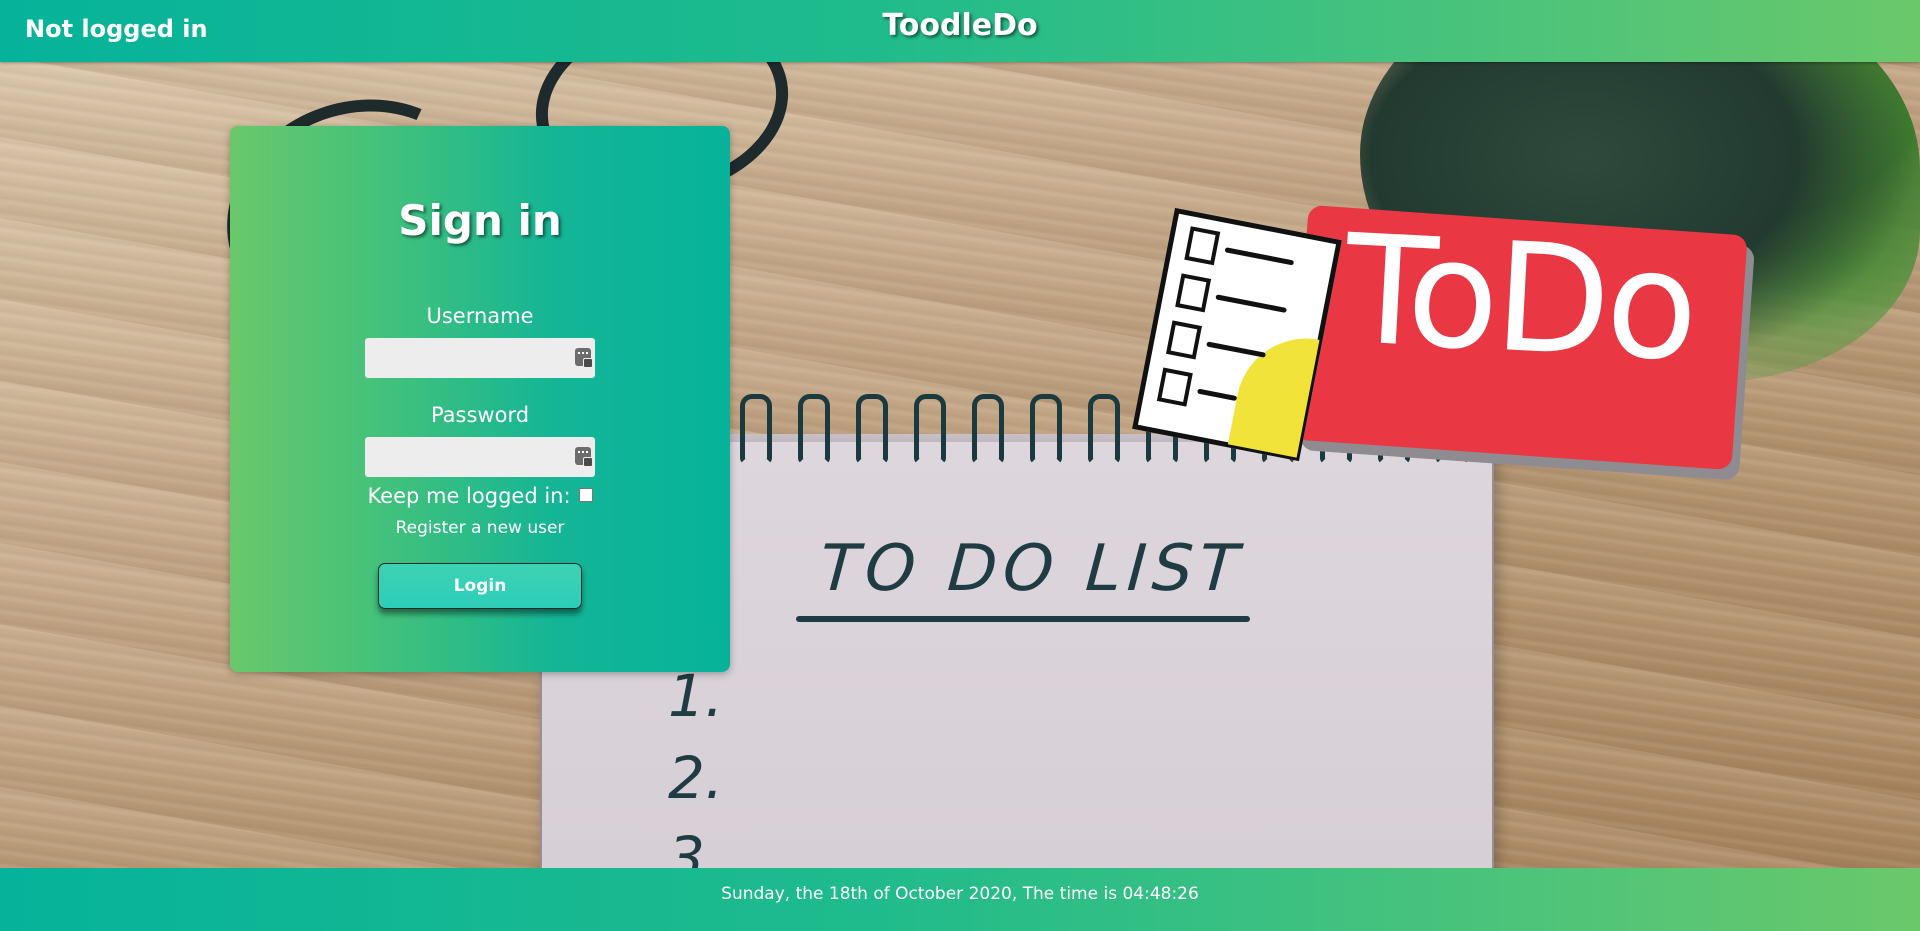  I want to click on notebook-item-2: 2., so click(696, 778).